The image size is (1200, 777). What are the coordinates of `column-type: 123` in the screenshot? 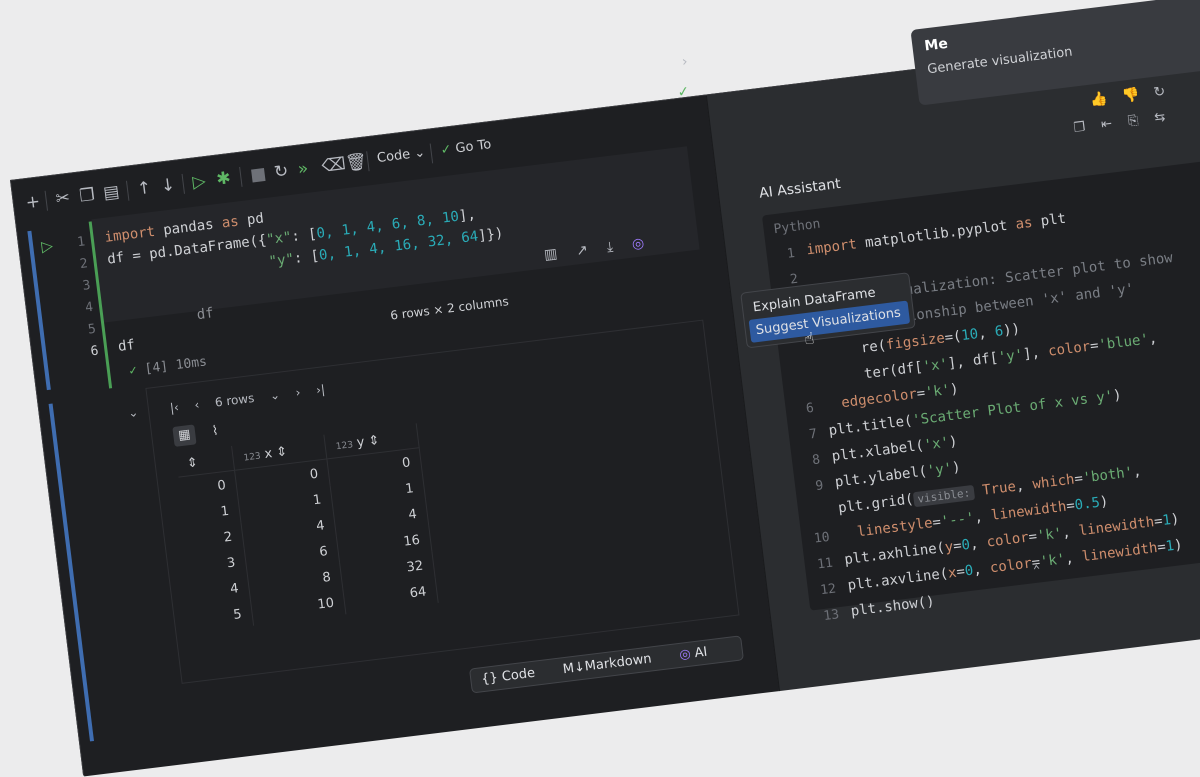 It's located at (344, 445).